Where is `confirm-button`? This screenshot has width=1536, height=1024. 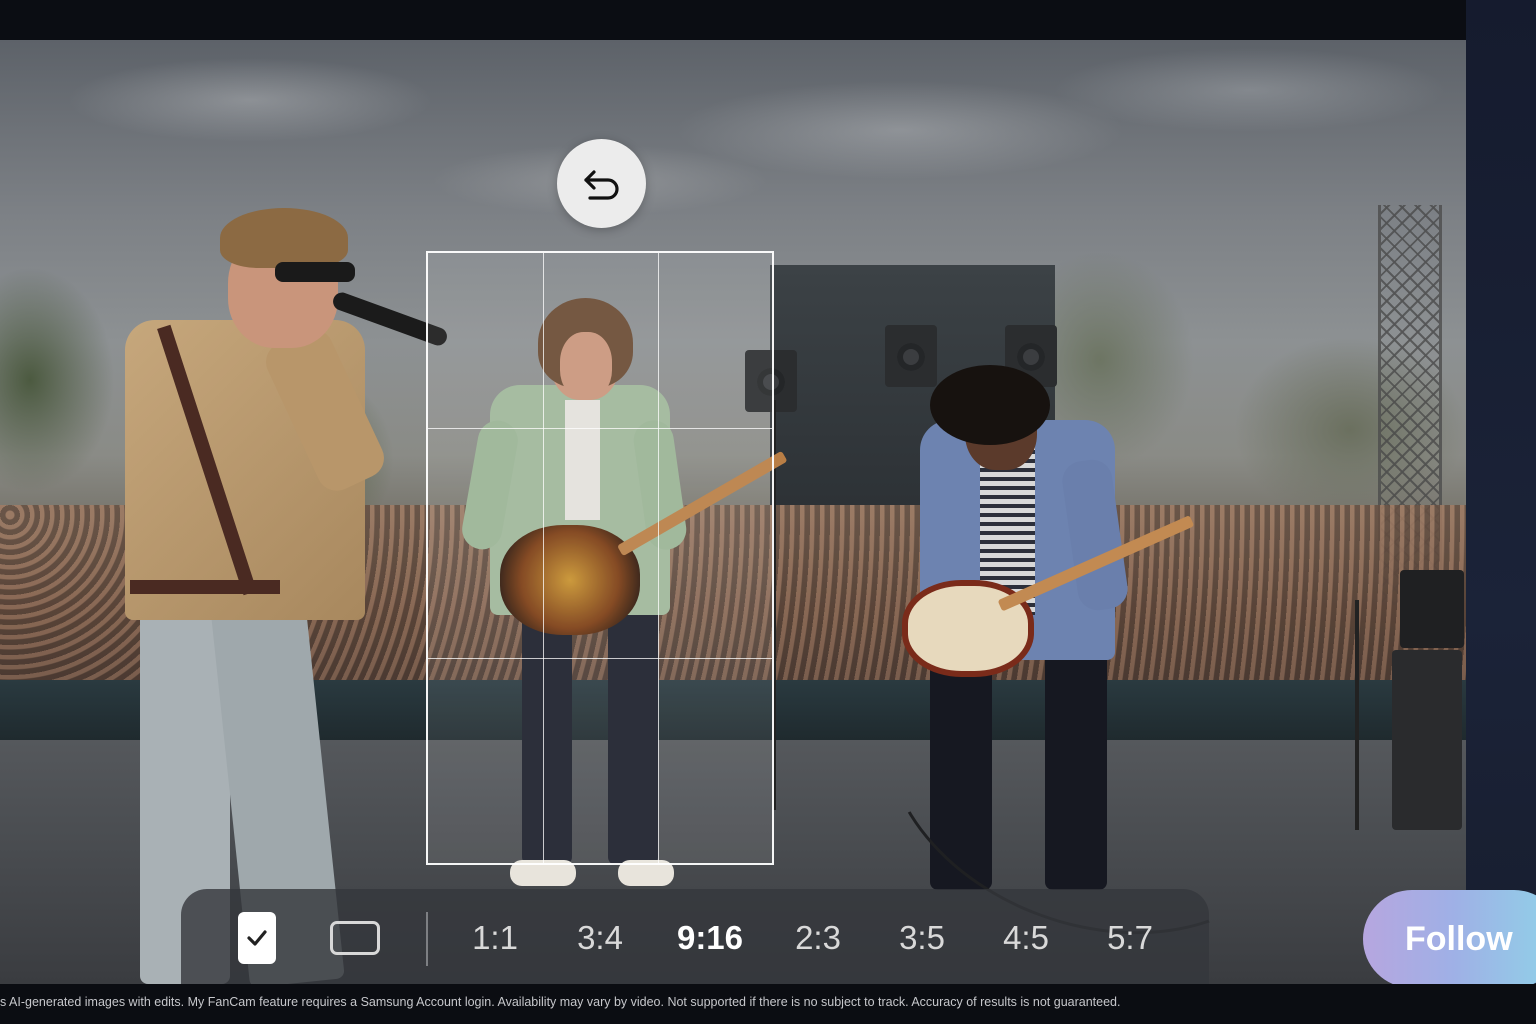 confirm-button is located at coordinates (257, 938).